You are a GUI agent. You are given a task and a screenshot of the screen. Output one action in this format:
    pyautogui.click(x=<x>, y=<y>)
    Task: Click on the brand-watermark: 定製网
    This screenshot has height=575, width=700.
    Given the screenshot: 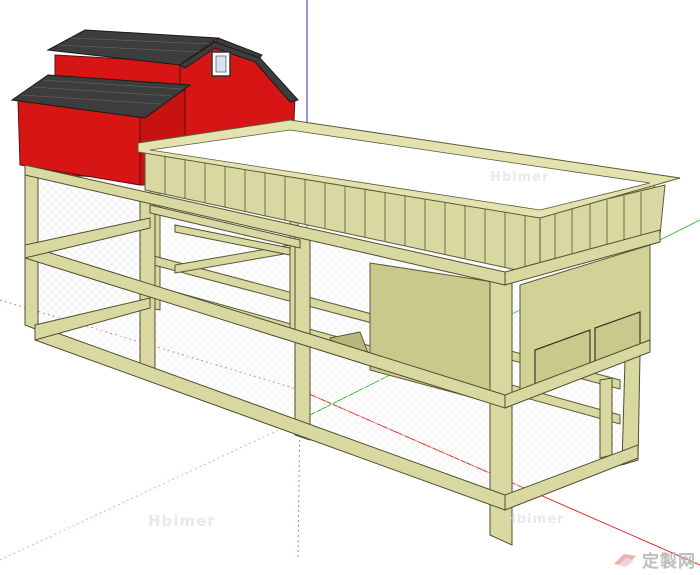 What is the action you would take?
    pyautogui.click(x=654, y=559)
    